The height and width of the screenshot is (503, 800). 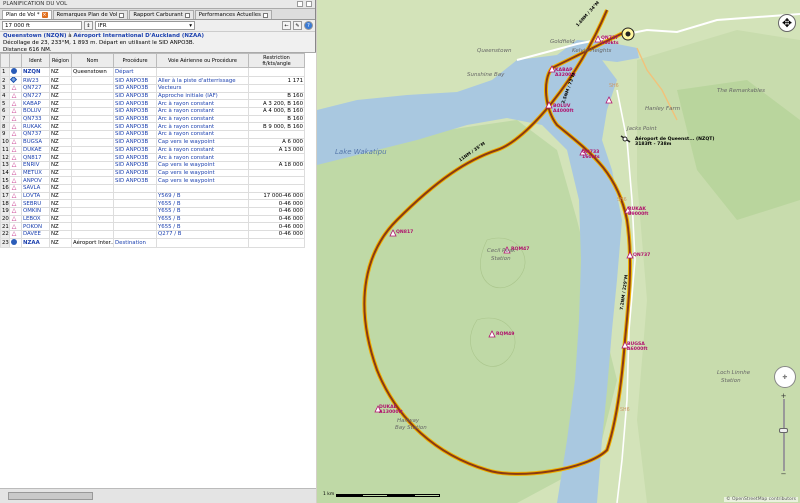 What do you see at coordinates (102, 25) in the screenshot?
I see `rules-value: IFR` at bounding box center [102, 25].